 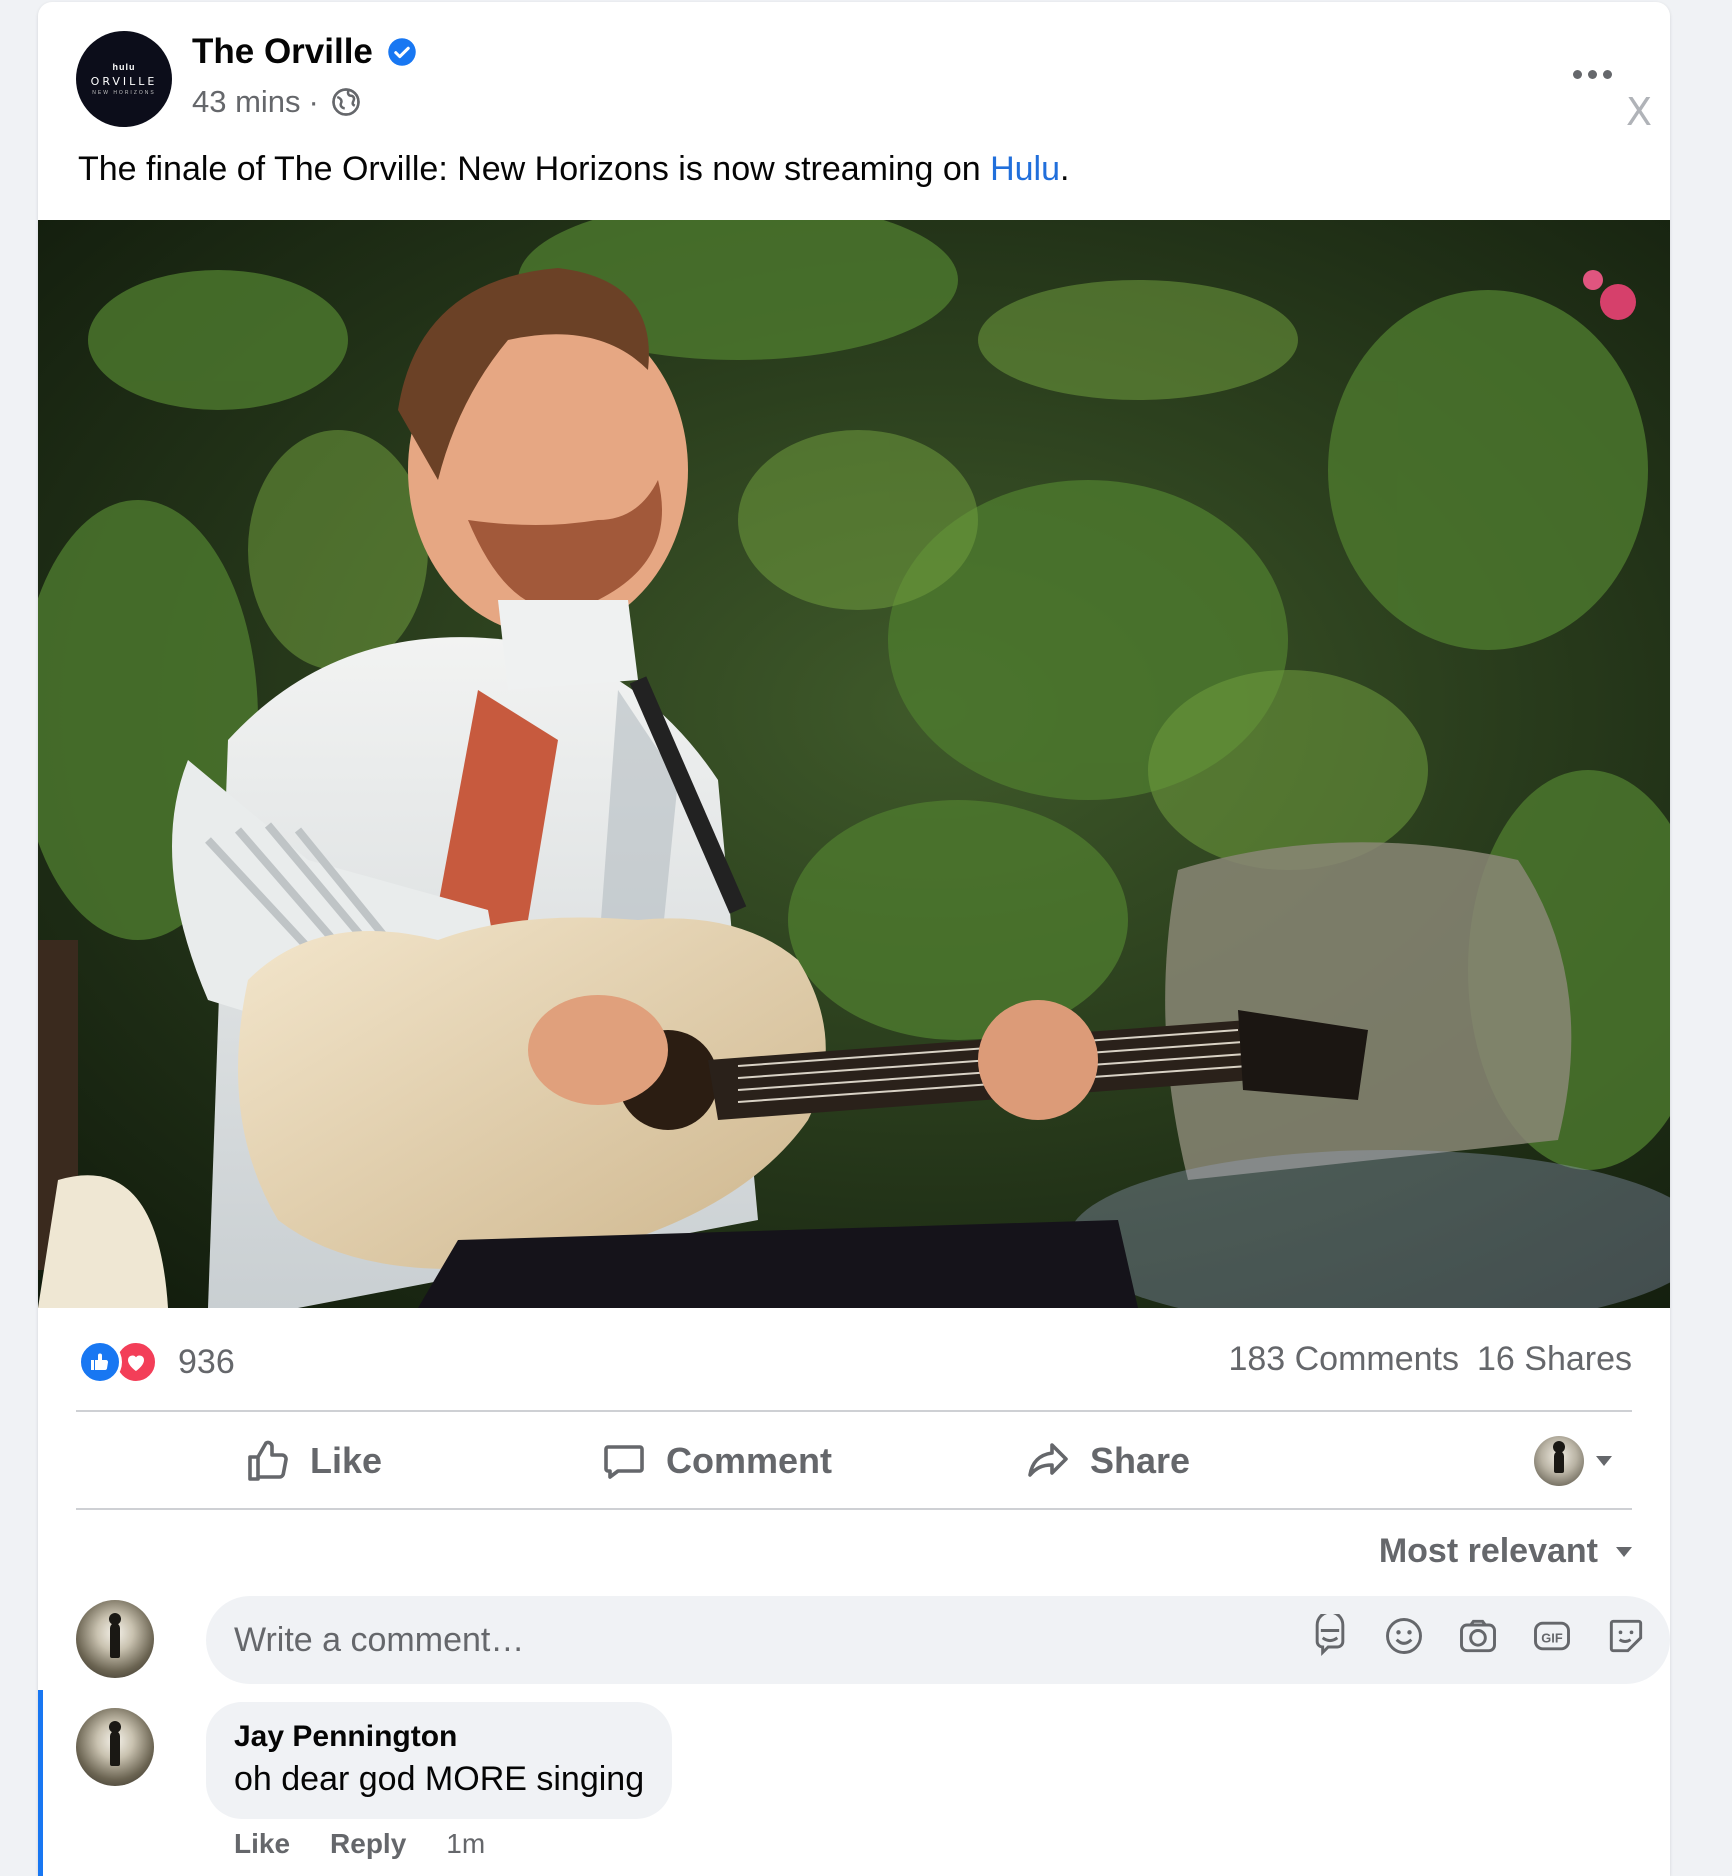 I want to click on share-button: Share, so click(x=1107, y=1461).